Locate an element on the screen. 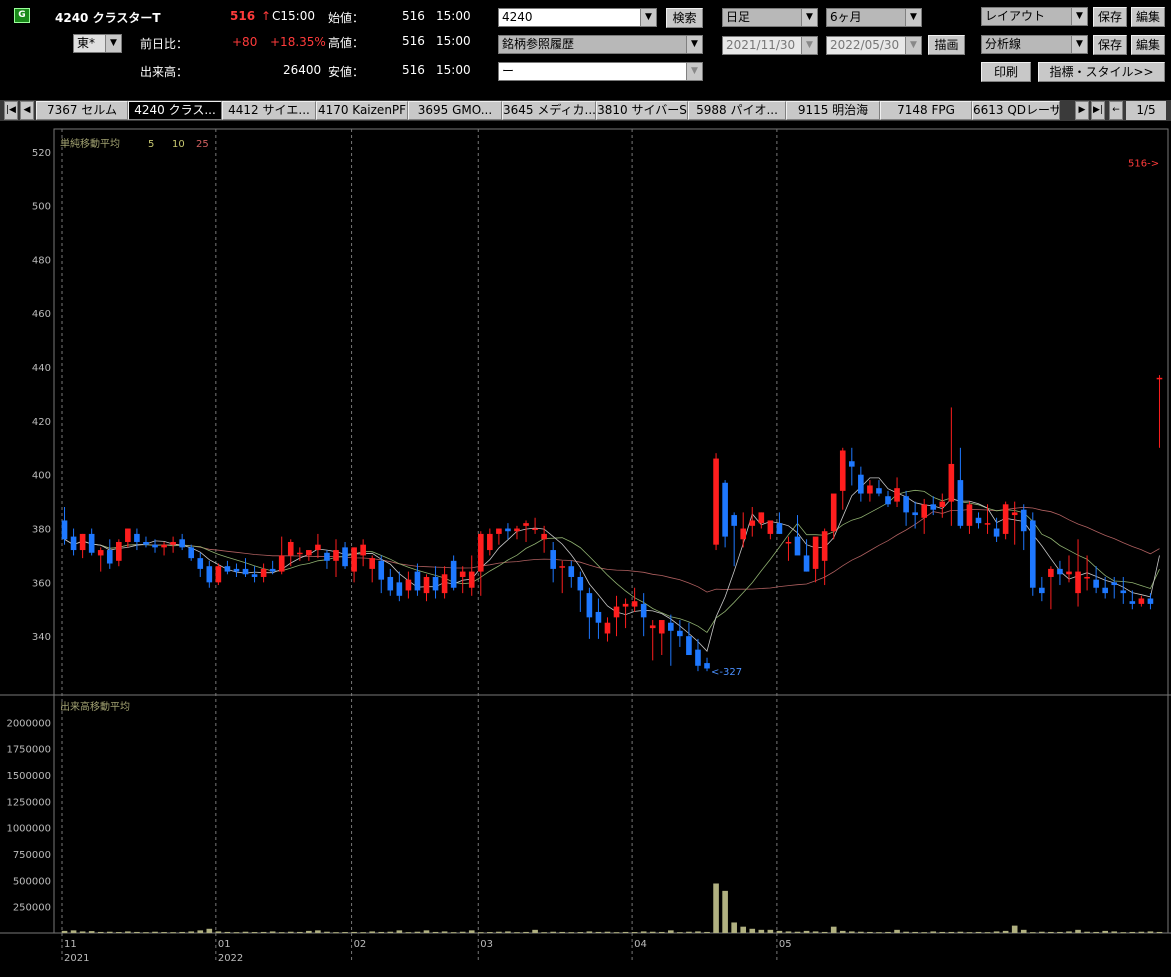 The image size is (1171, 977). stock-tab: 4170 KaizenPF is located at coordinates (362, 110).